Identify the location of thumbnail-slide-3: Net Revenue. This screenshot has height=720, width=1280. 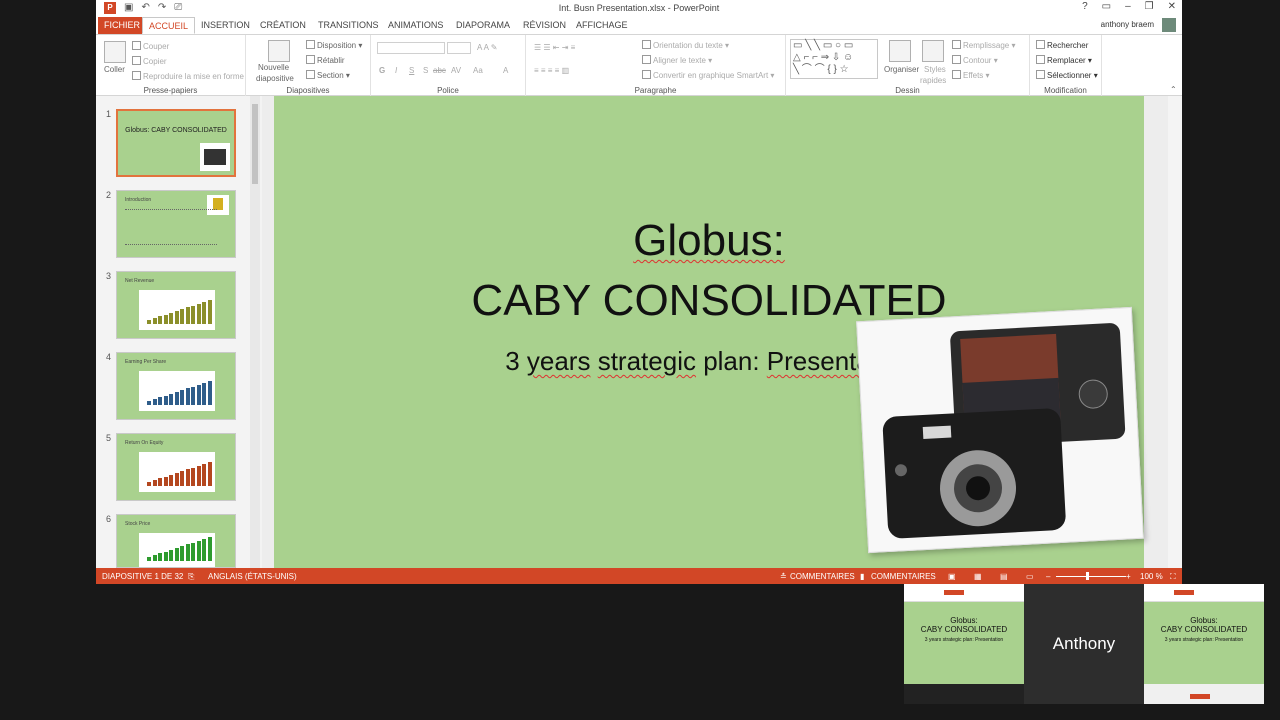
(176, 305).